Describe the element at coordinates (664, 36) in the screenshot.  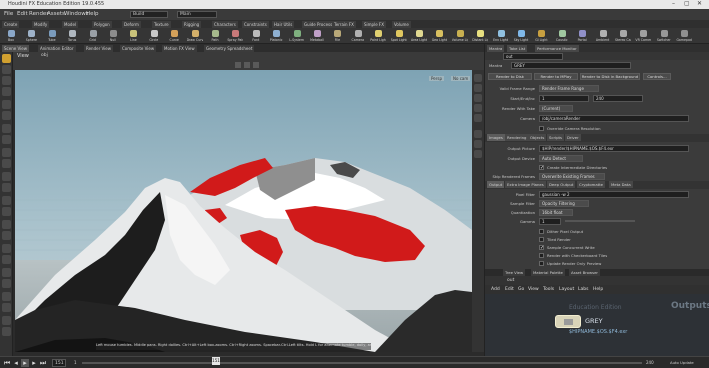
I see `shelf-tool-button: Switcher` at that location.